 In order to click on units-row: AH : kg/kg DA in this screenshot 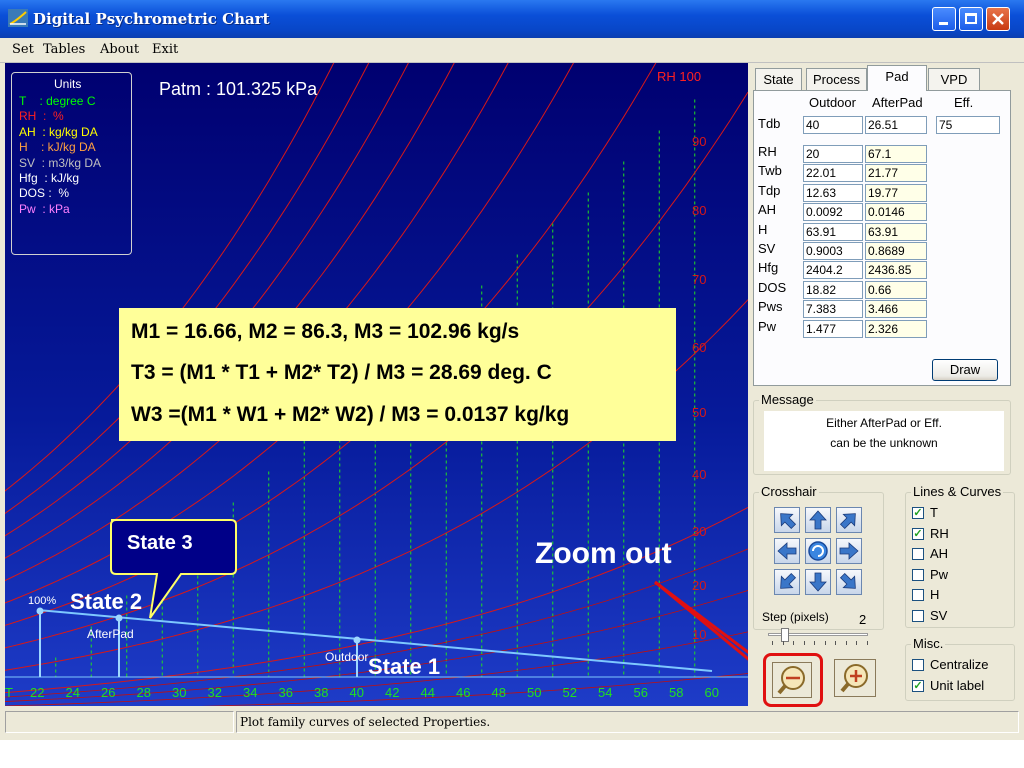, I will do `click(58, 131)`.